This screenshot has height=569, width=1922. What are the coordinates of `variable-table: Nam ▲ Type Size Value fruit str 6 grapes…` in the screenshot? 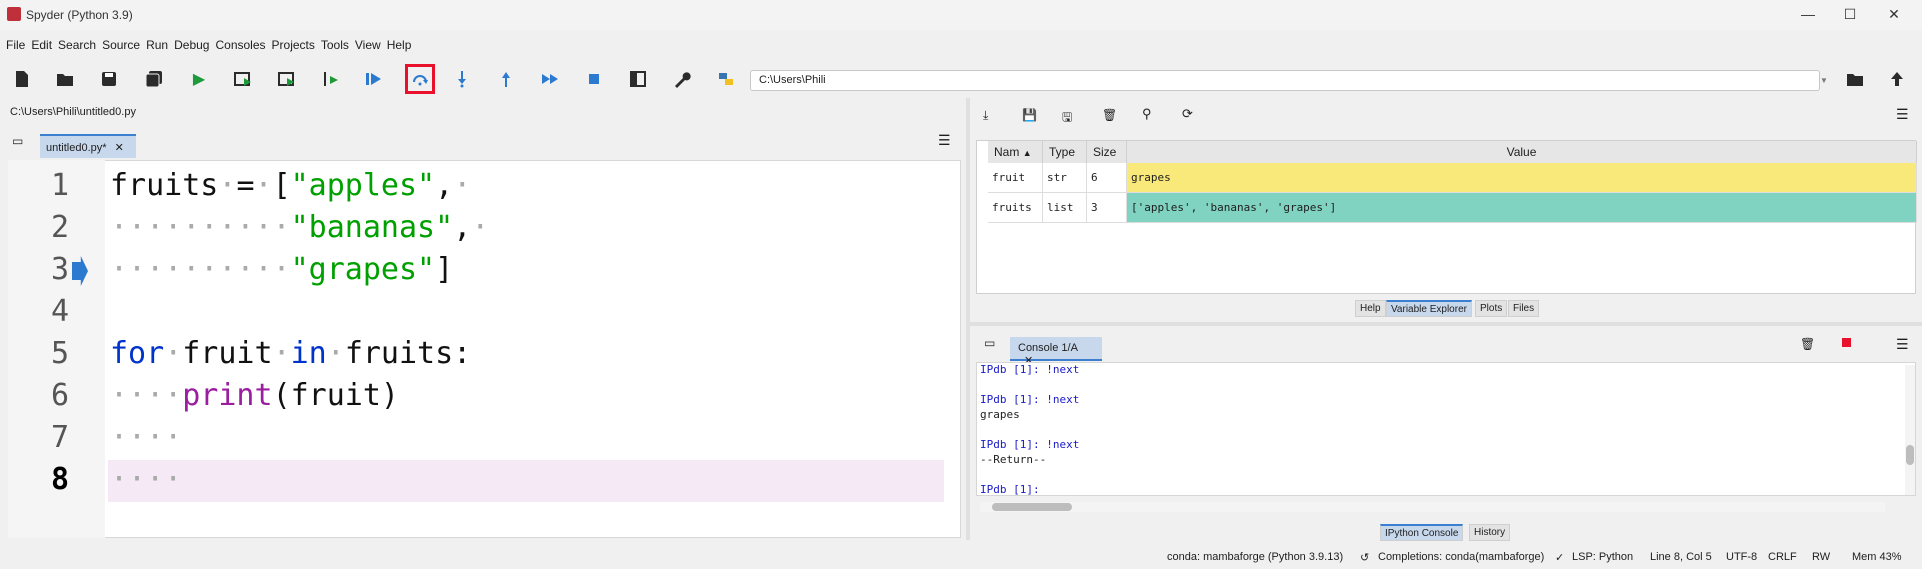 It's located at (1446, 217).